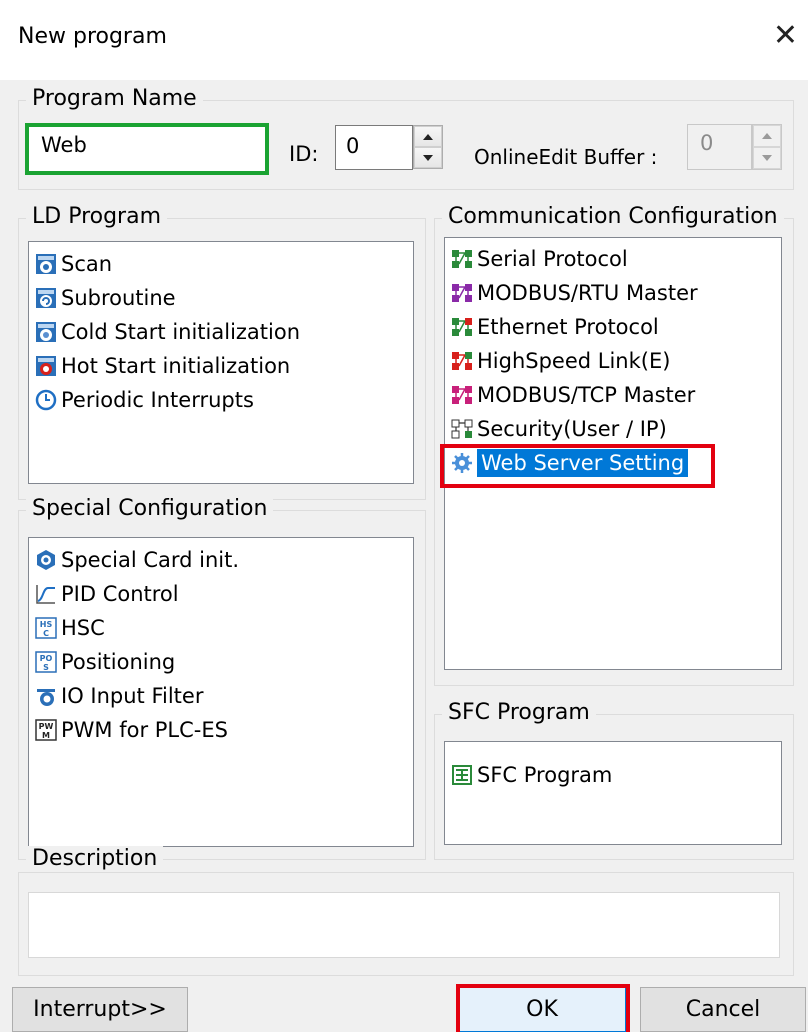  Describe the element at coordinates (118, 662) in the screenshot. I see `list-item-label: Positioning` at that location.